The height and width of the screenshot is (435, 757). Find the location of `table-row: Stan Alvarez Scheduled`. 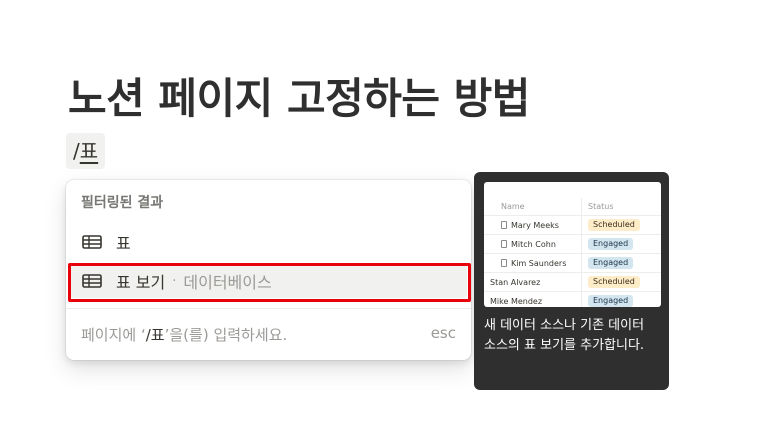

table-row: Stan Alvarez Scheduled is located at coordinates (572, 282).